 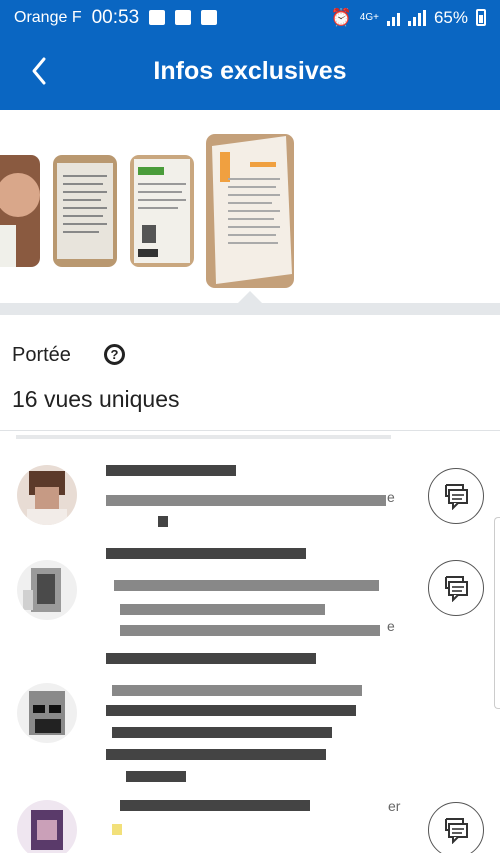 What do you see at coordinates (393, 18) in the screenshot?
I see `signal-icon` at bounding box center [393, 18].